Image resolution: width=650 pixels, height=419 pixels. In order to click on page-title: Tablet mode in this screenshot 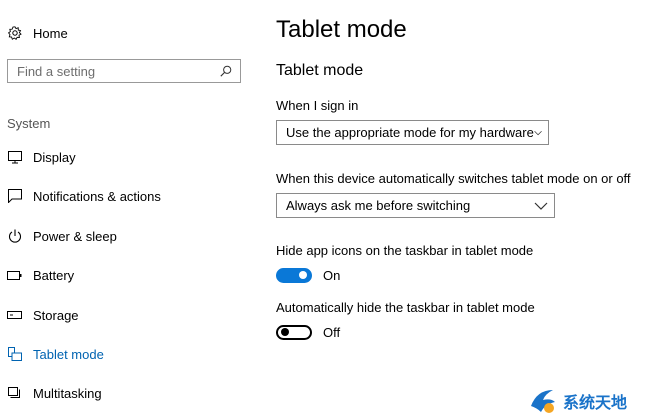, I will do `click(341, 29)`.